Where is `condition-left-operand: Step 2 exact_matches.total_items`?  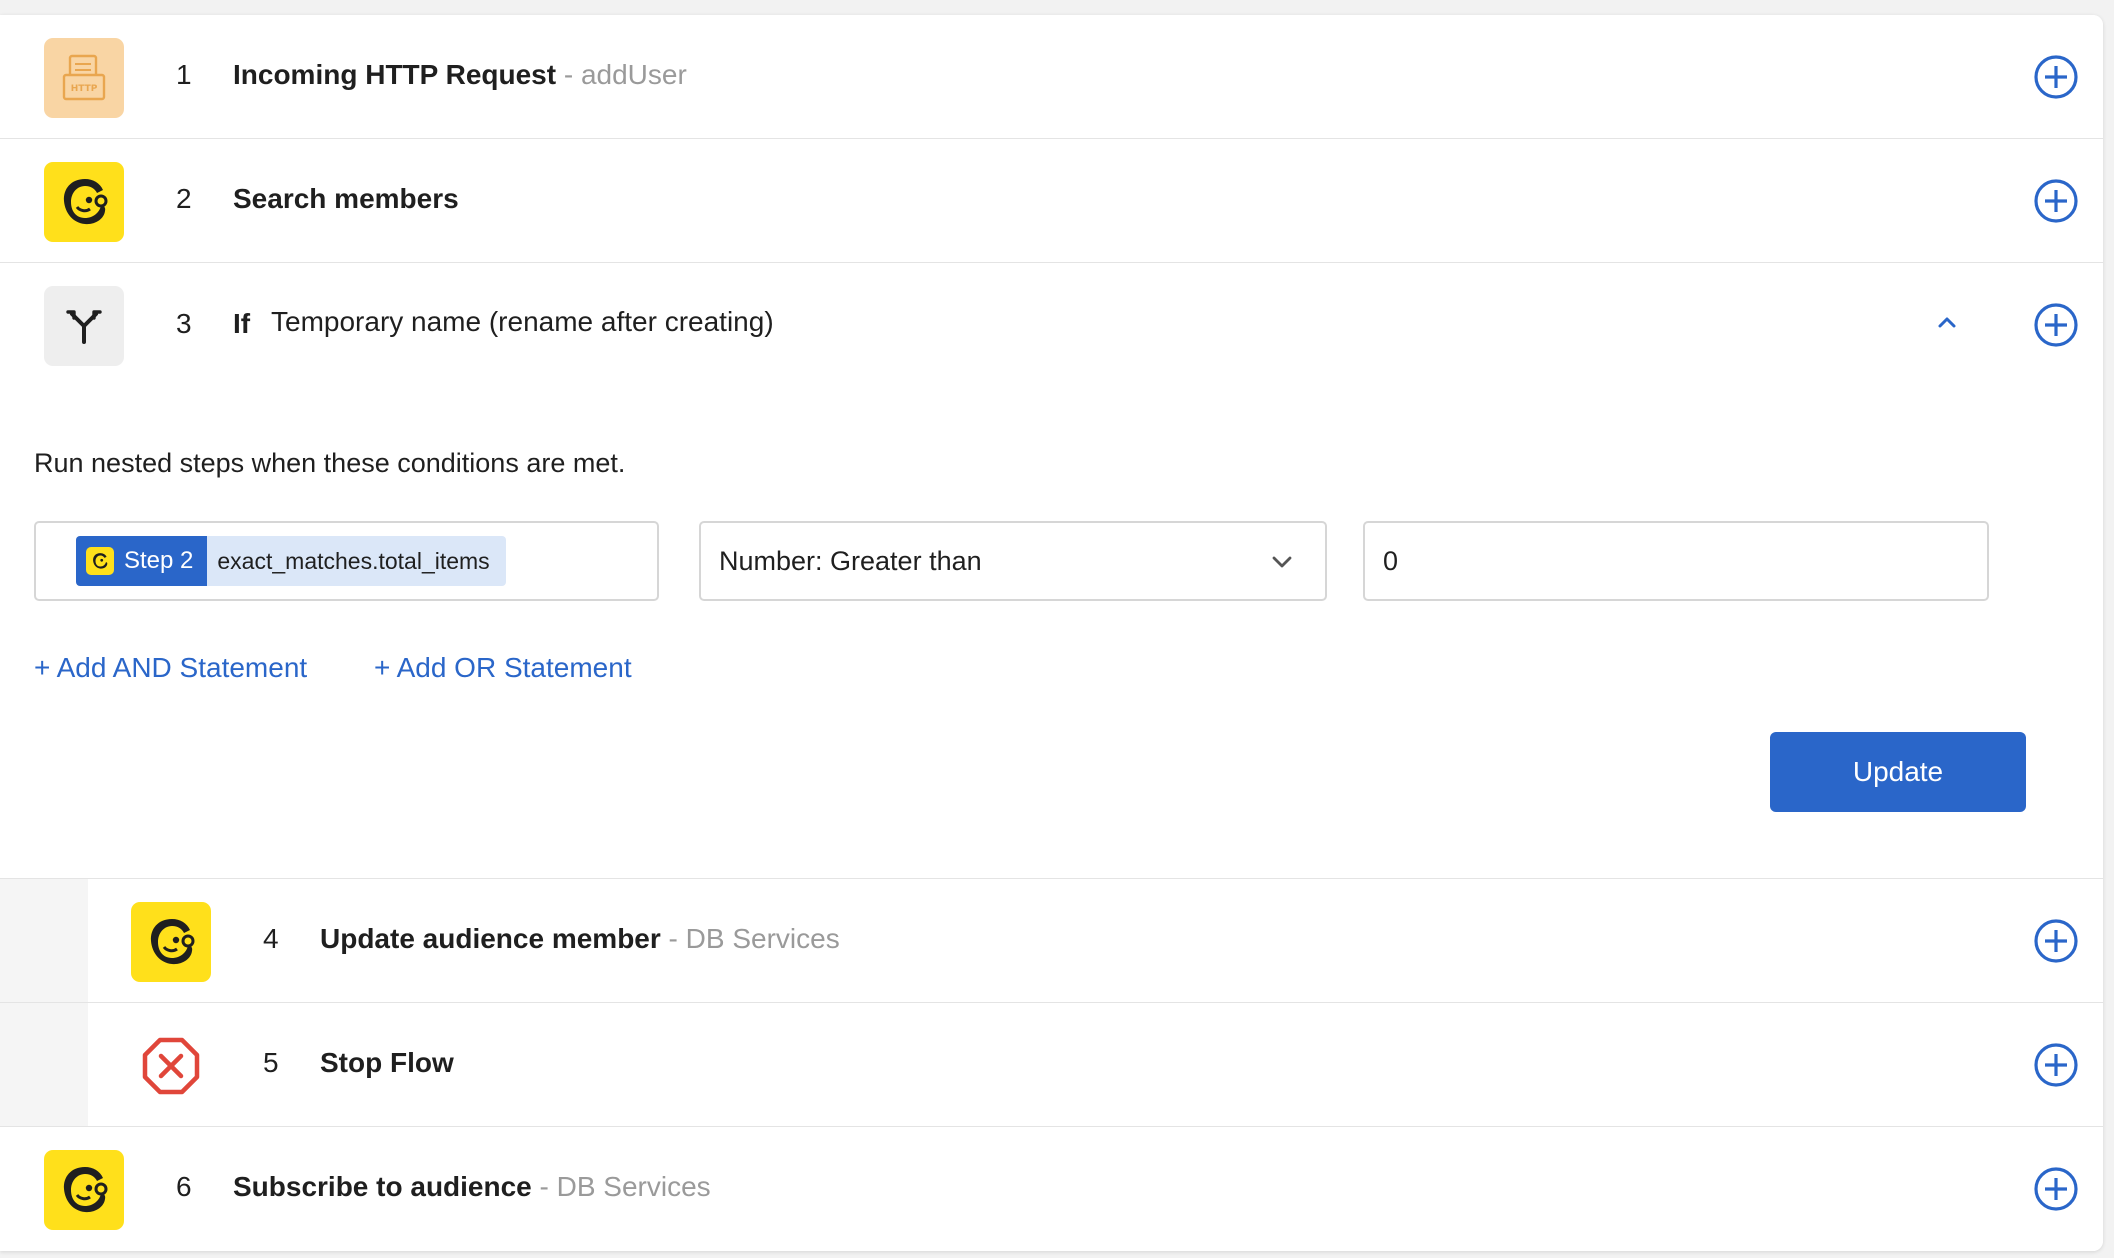
condition-left-operand: Step 2 exact_matches.total_items is located at coordinates (346, 561).